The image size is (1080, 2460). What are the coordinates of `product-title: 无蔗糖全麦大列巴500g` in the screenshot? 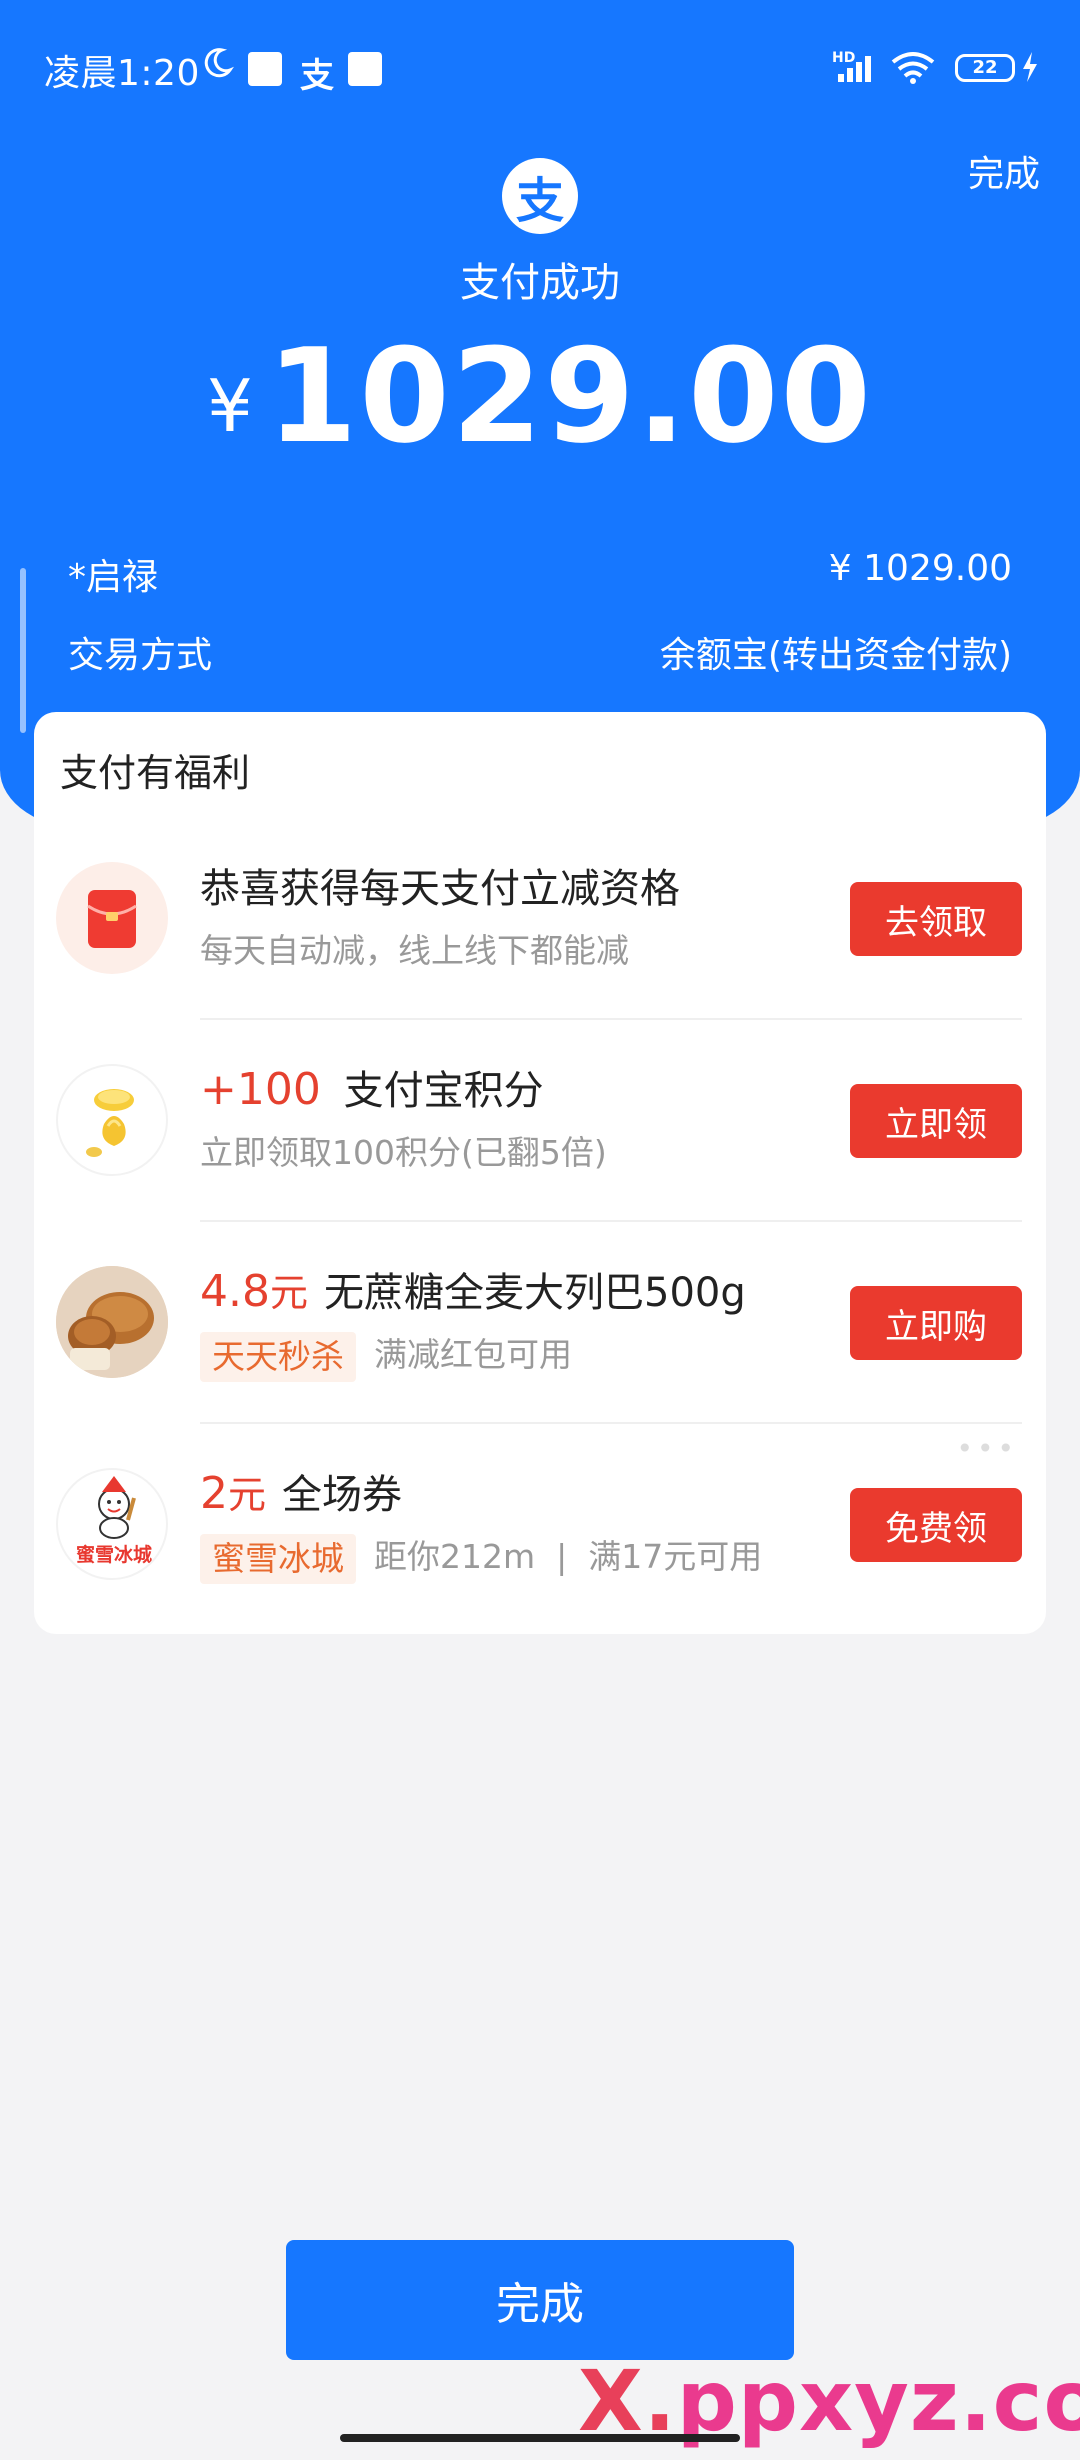 It's located at (535, 1293).